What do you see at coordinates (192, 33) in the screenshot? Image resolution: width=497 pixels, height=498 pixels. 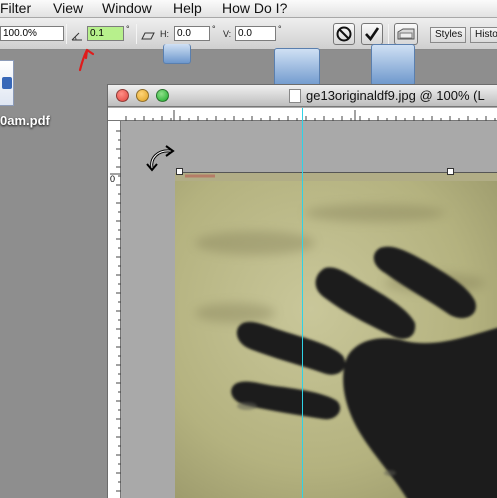 I see `h-skew-field: 0.0` at bounding box center [192, 33].